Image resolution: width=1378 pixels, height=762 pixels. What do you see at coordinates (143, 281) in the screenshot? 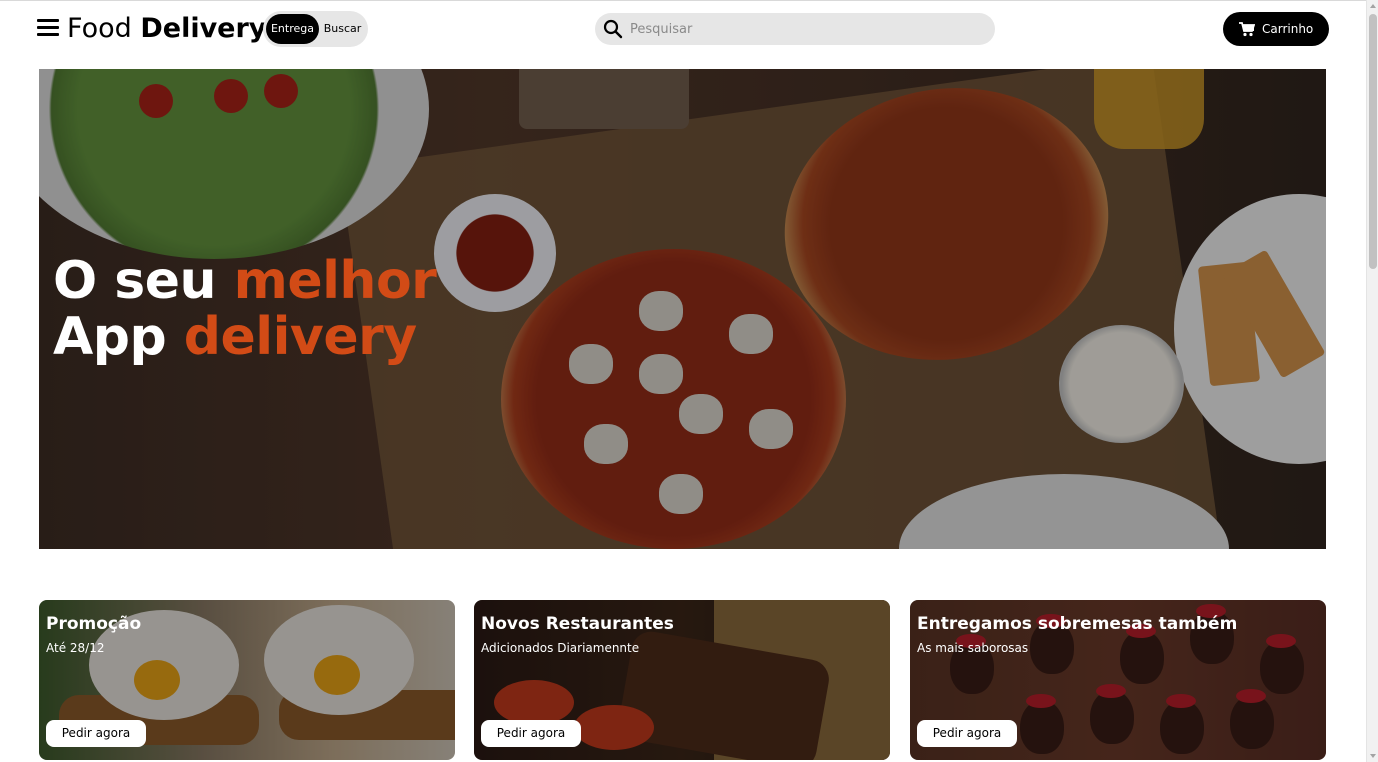
I see `hero-line1-white: O seu` at bounding box center [143, 281].